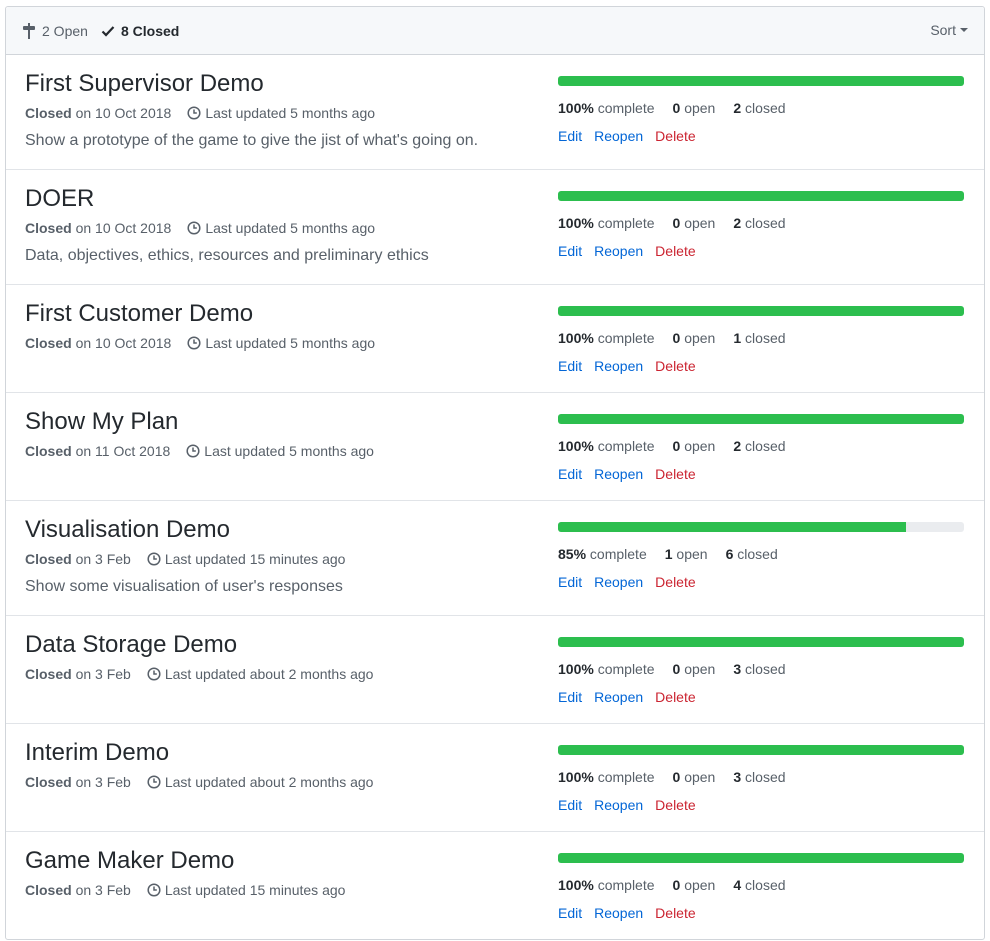 The width and height of the screenshot is (990, 941). What do you see at coordinates (65, 31) in the screenshot?
I see `open-count-label: 2 Open` at bounding box center [65, 31].